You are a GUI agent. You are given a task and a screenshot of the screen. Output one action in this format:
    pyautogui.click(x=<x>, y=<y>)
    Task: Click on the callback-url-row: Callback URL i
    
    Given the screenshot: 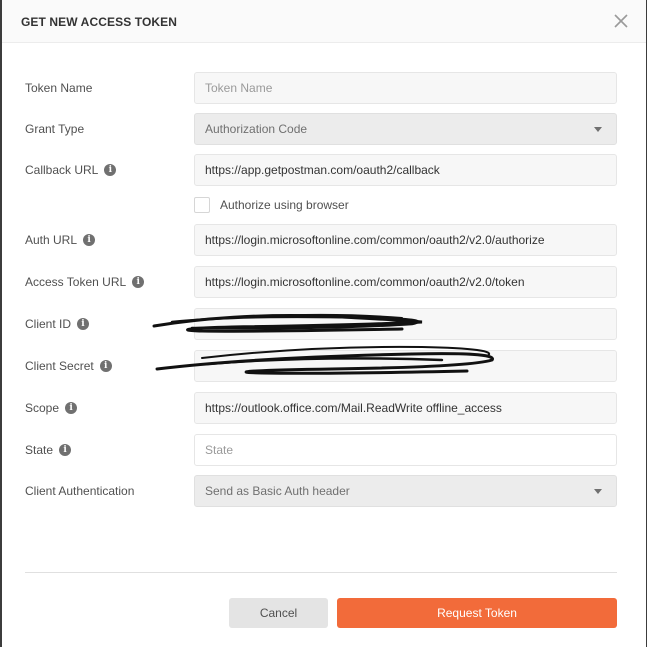 What is the action you would take?
    pyautogui.click(x=324, y=170)
    